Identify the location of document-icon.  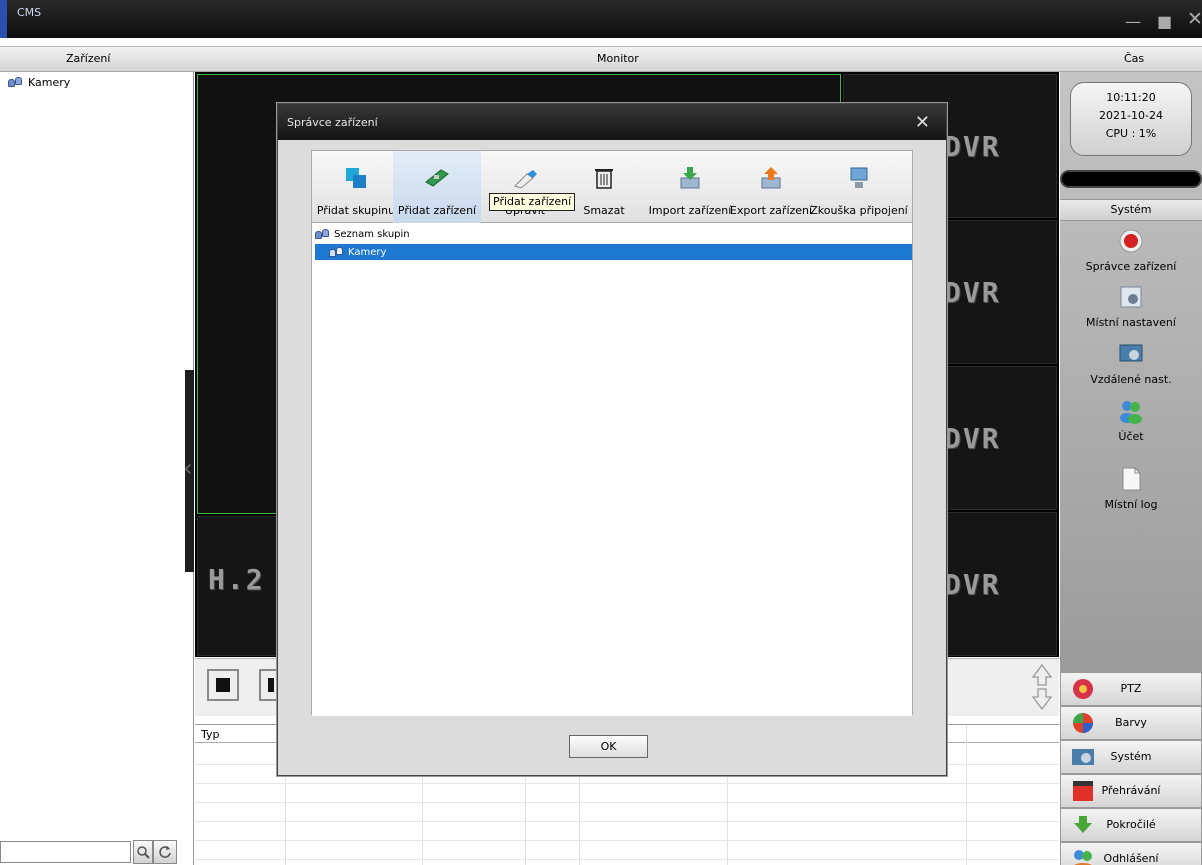
(1131, 479).